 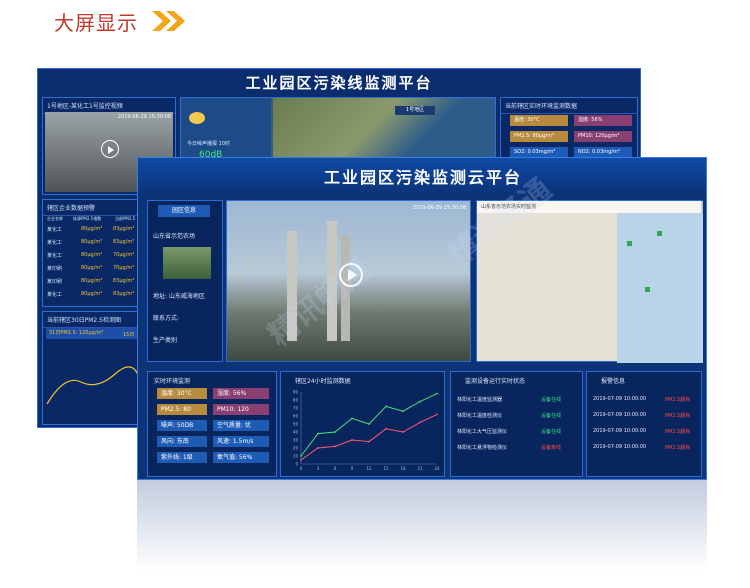 What do you see at coordinates (296, 424) in the screenshot?
I see `y-tick-label: 50` at bounding box center [296, 424].